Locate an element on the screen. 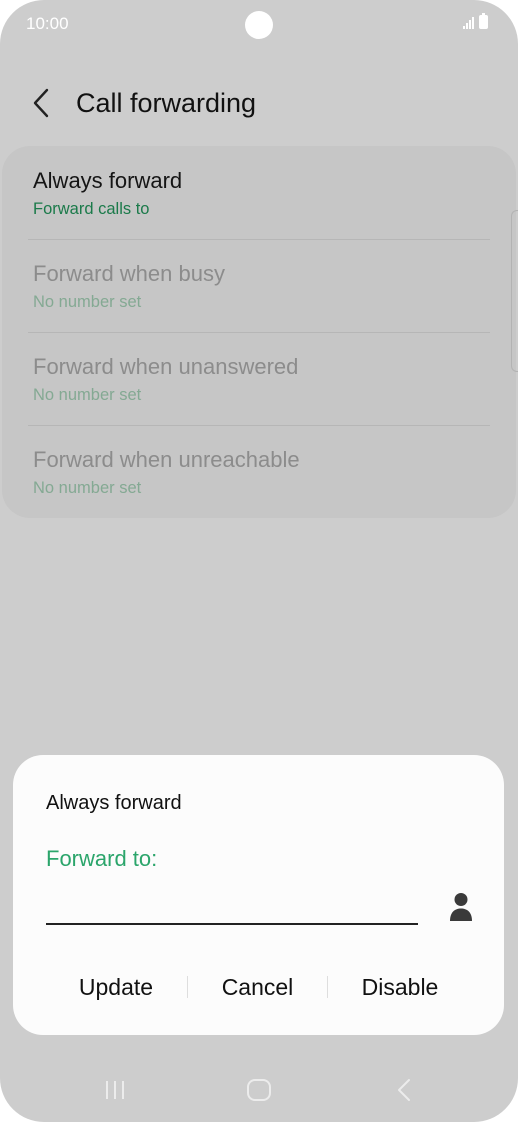 This screenshot has height=1122, width=518. contact-picker-button is located at coordinates (461, 907).